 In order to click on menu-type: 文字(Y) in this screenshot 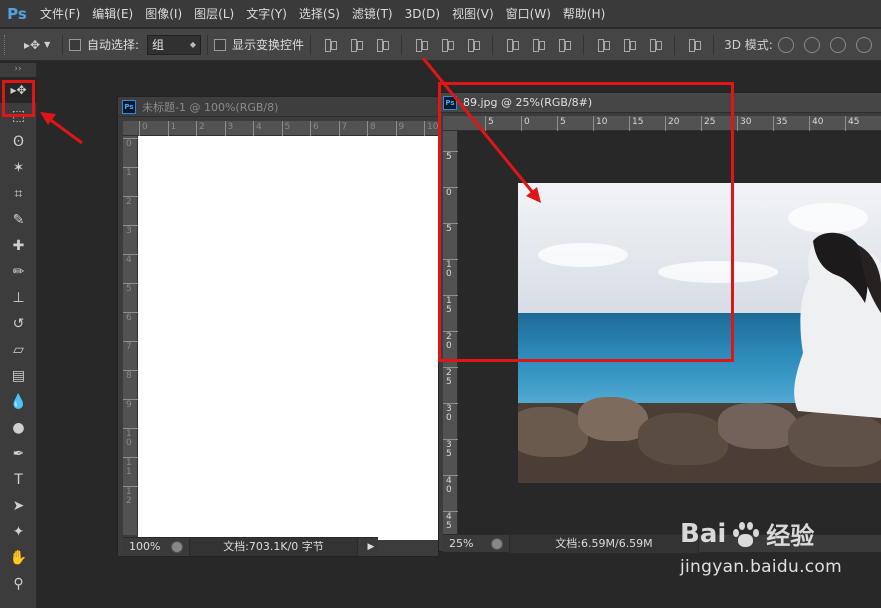, I will do `click(266, 13)`.